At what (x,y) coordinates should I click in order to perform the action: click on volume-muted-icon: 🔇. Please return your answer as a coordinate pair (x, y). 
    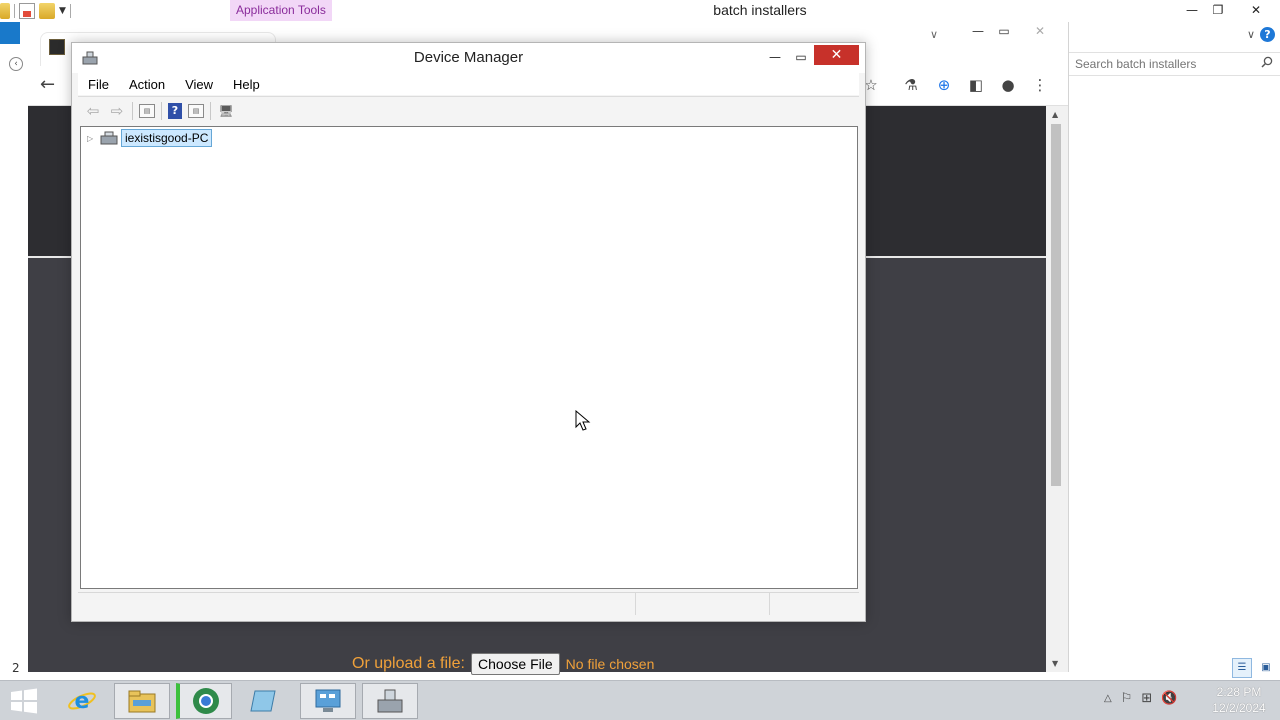
    Looking at the image, I should click on (1169, 698).